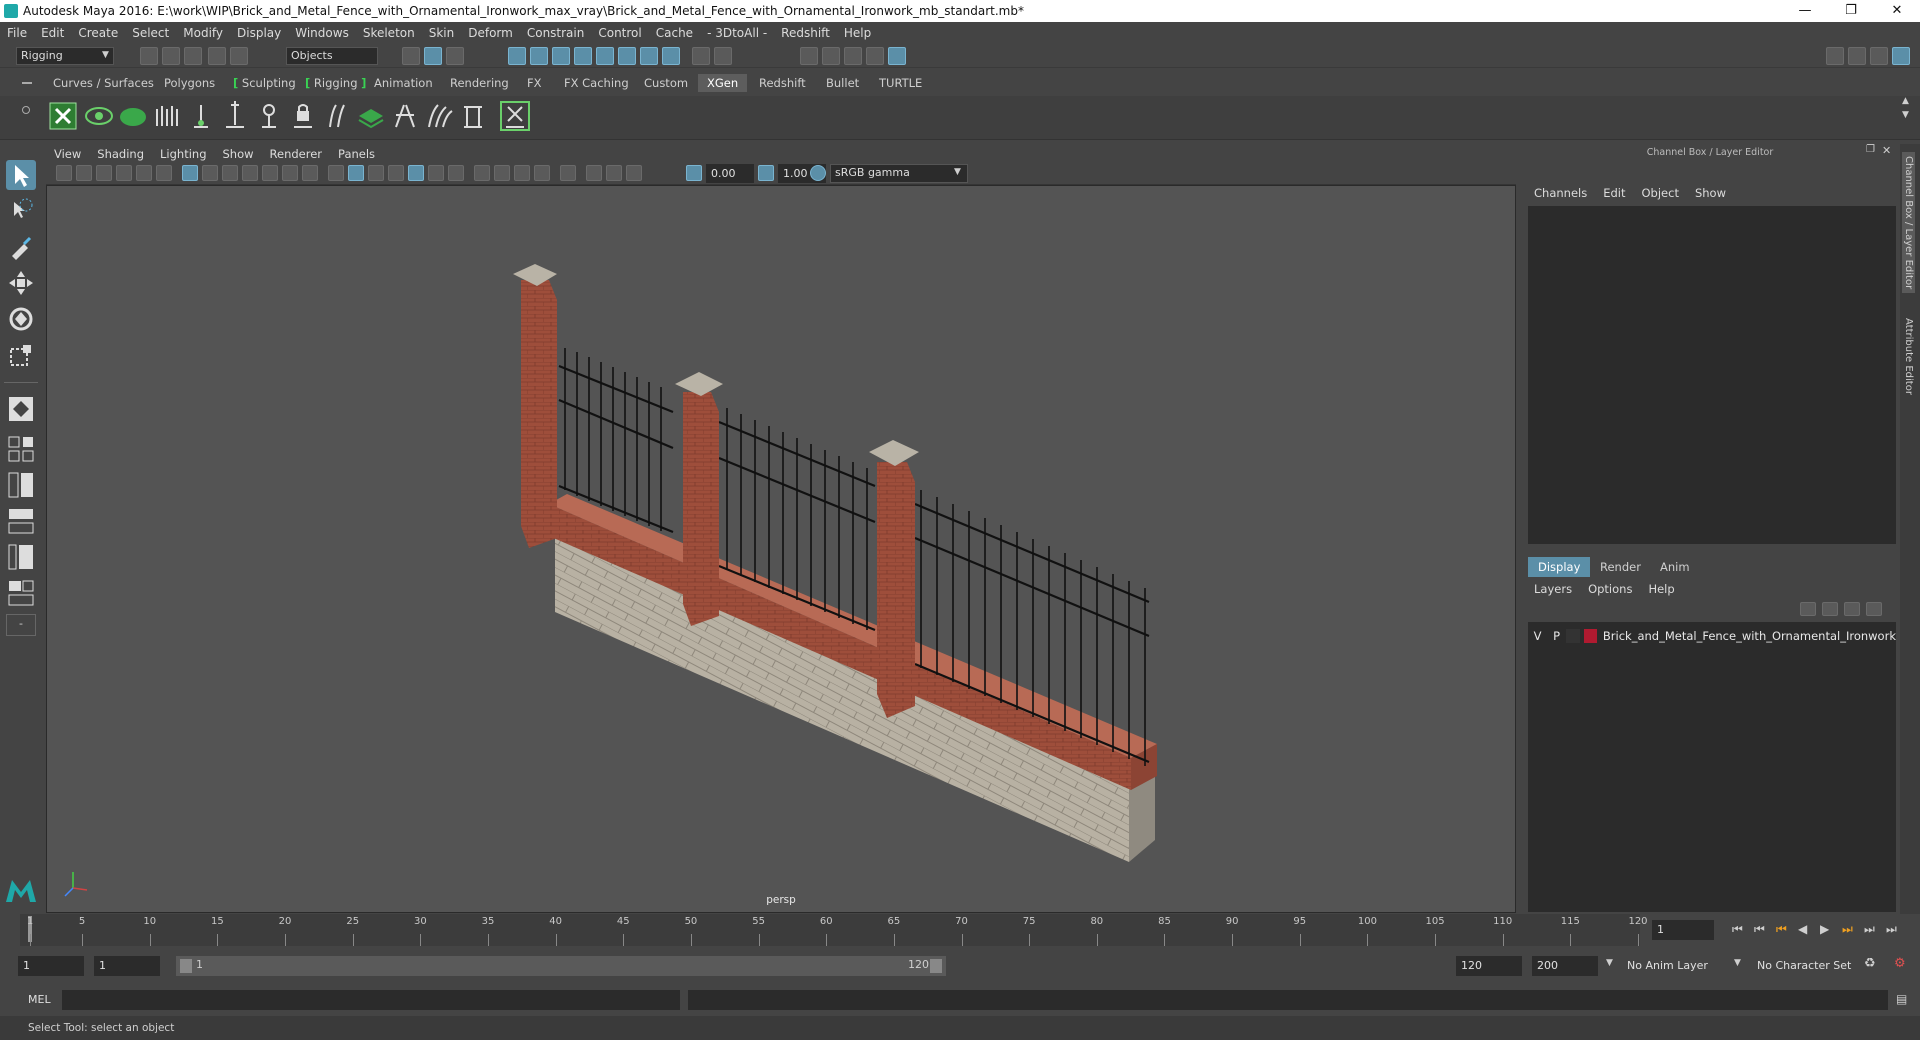 This screenshot has width=1920, height=1040. Describe the element at coordinates (190, 173) in the screenshot. I see `grid-icon` at that location.